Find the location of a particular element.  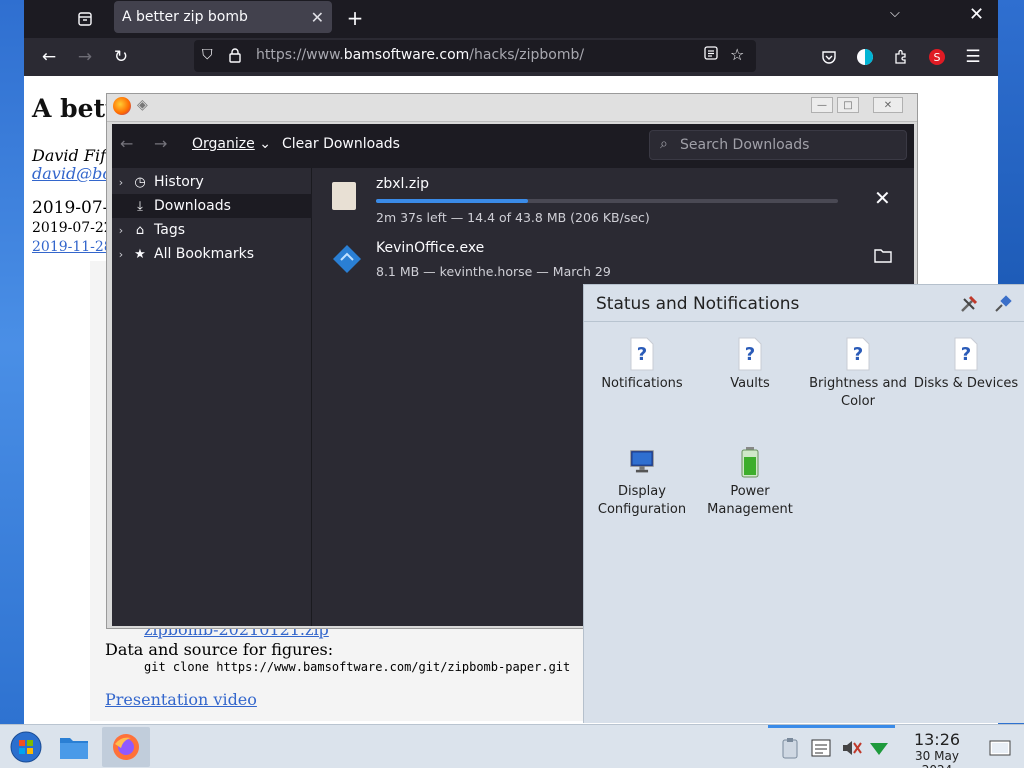

vaults-item: ? Vaults is located at coordinates (750, 365).